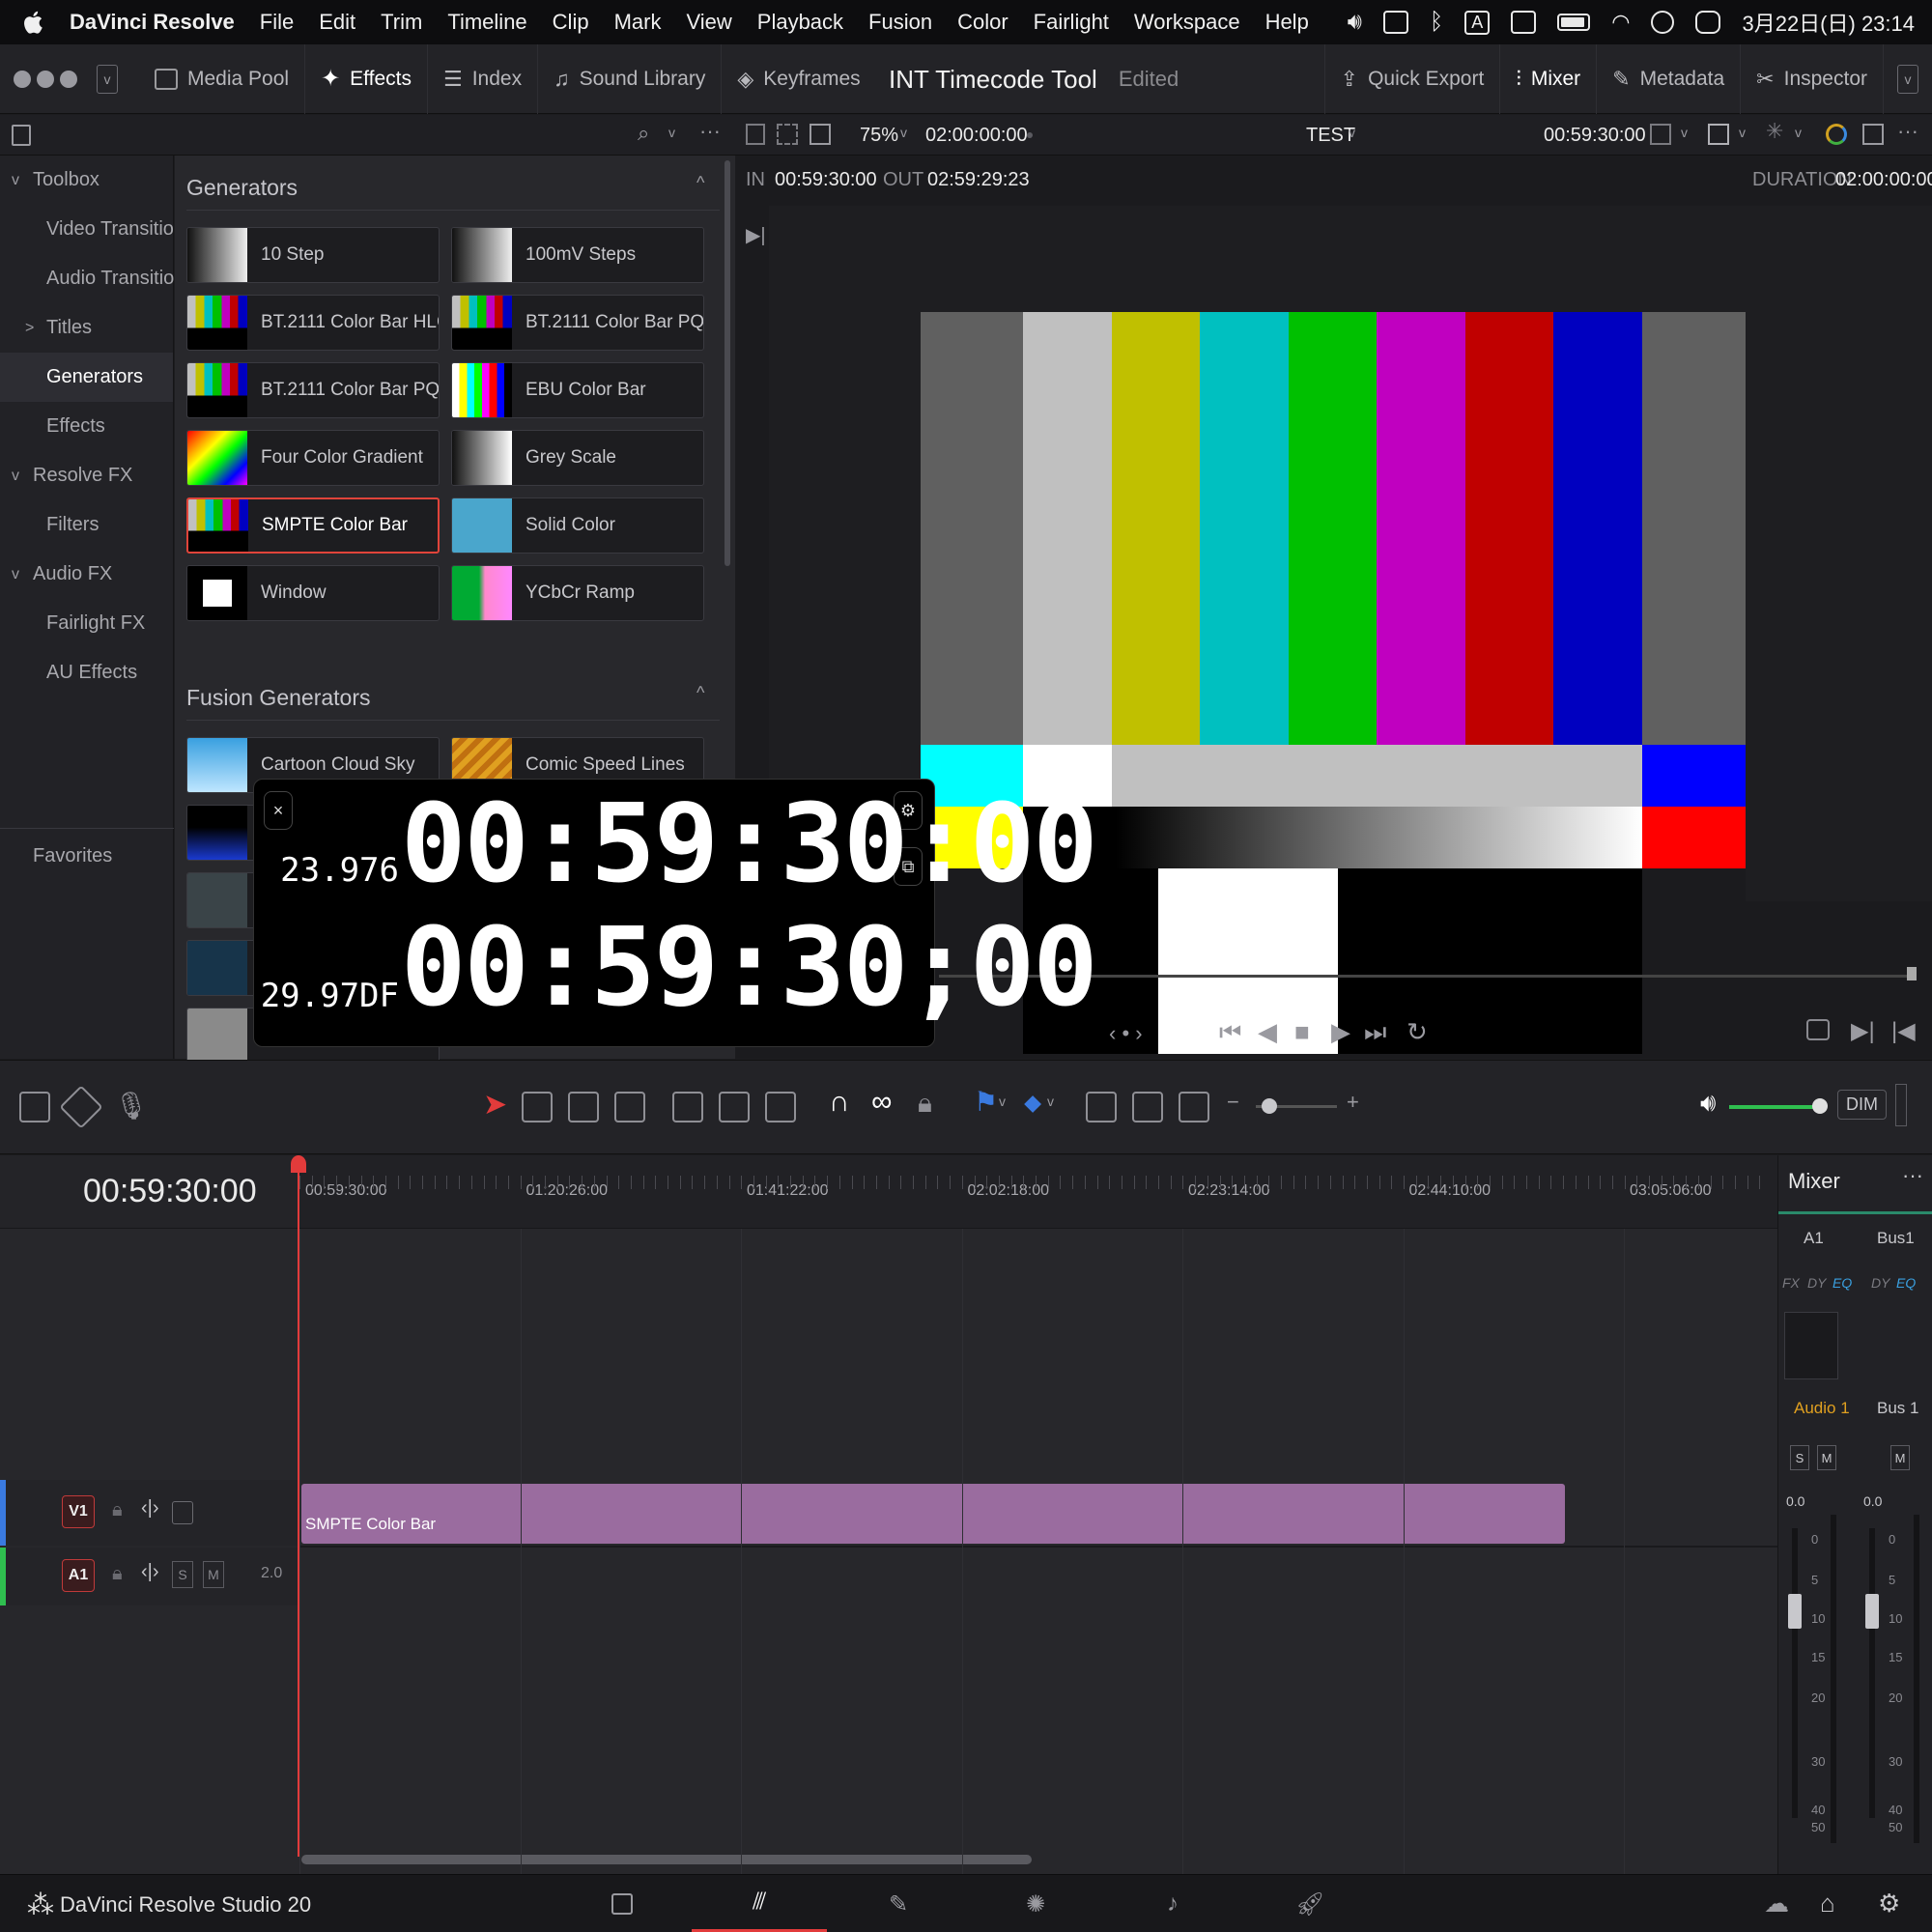 The width and height of the screenshot is (1932, 1932). I want to click on menu-view: View, so click(708, 22).